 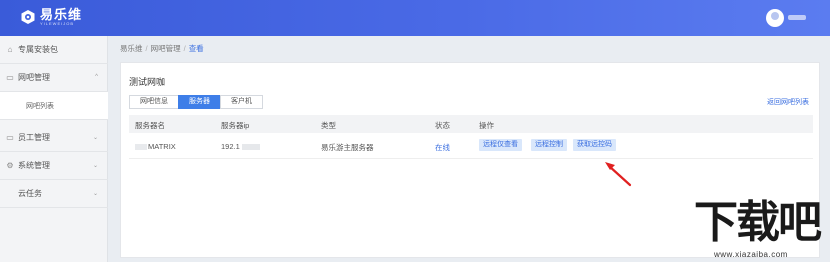 I want to click on gear-icon: ⚙, so click(x=10, y=165).